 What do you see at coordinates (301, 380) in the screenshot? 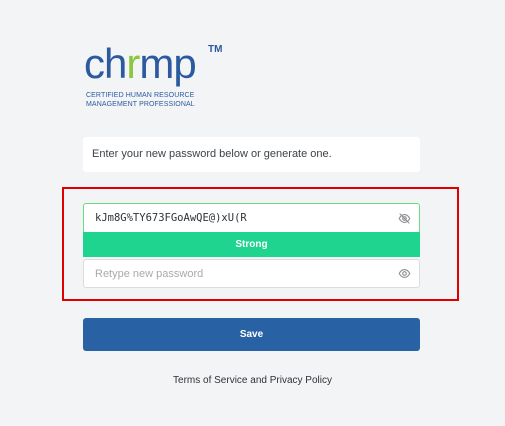
I see `privacy-policy-link: Privacy Policy` at bounding box center [301, 380].